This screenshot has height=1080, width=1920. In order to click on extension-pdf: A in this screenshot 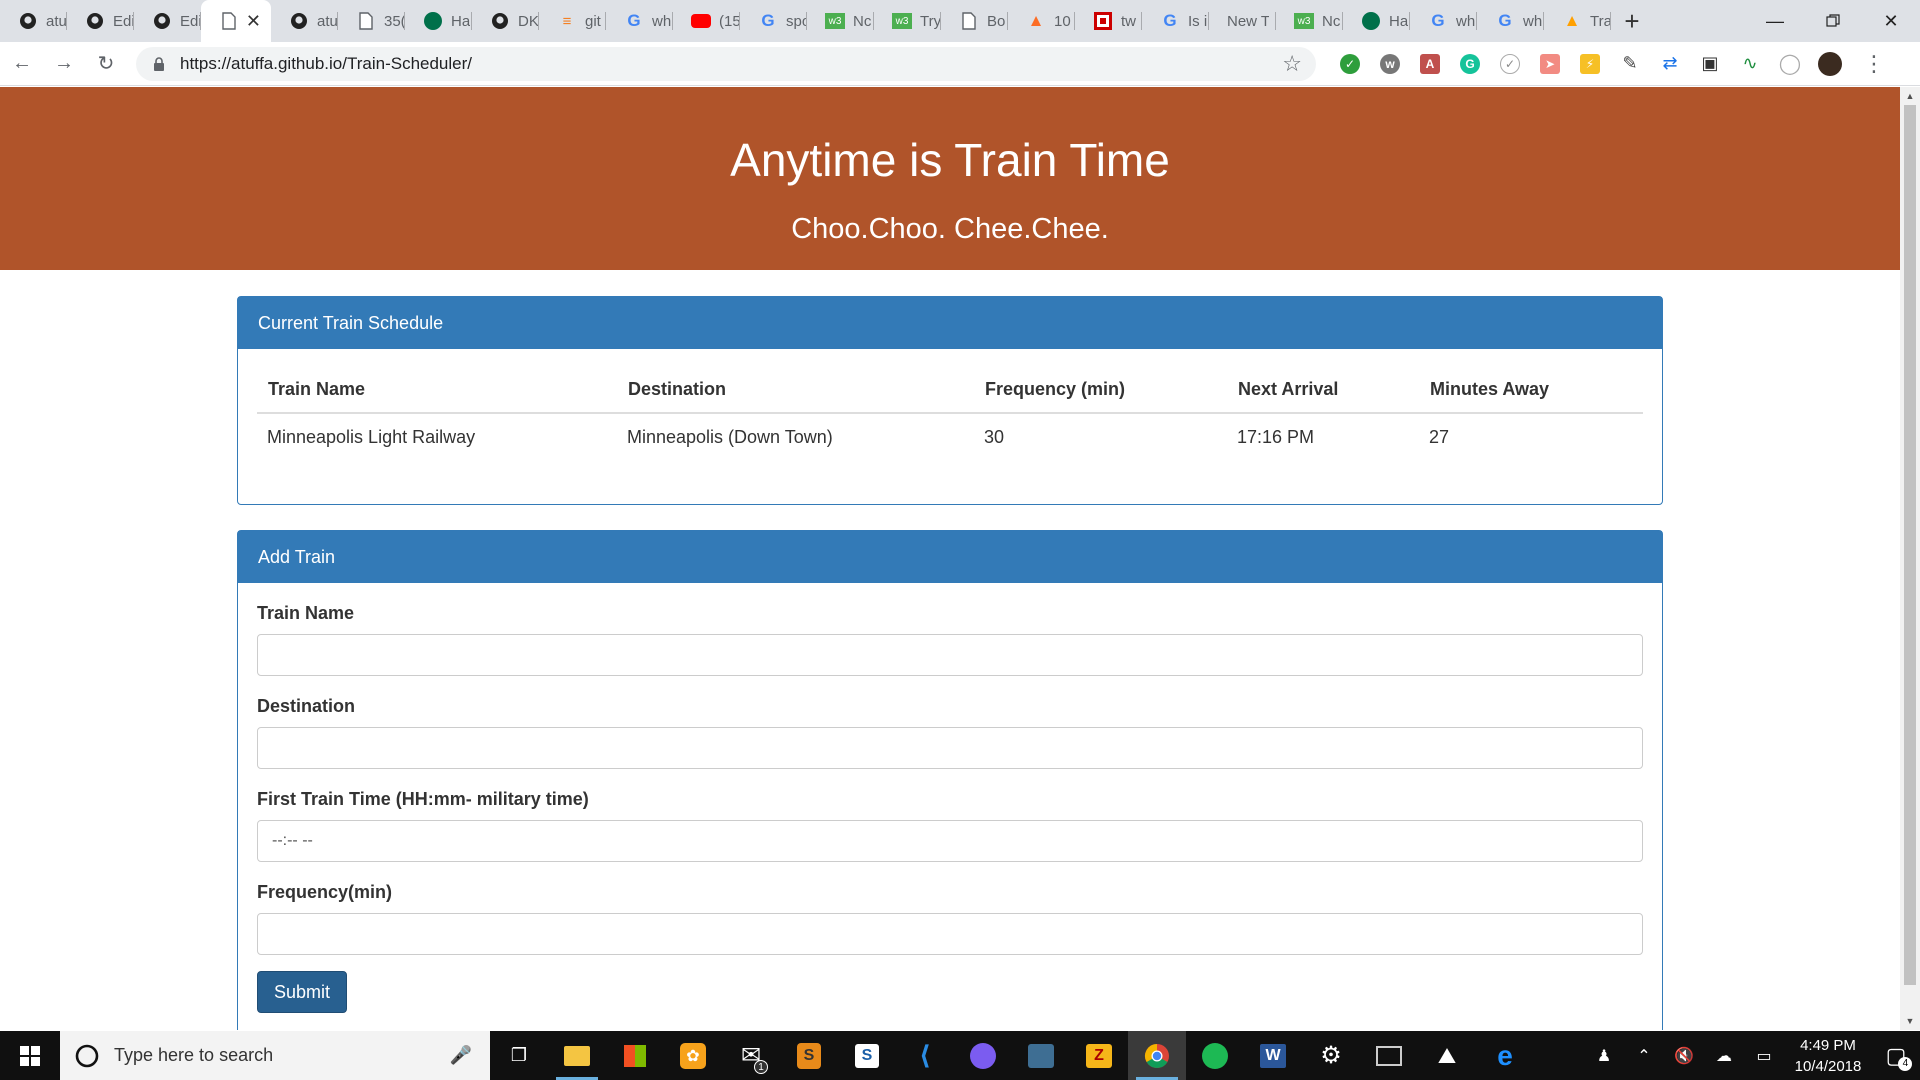, I will do `click(1430, 64)`.